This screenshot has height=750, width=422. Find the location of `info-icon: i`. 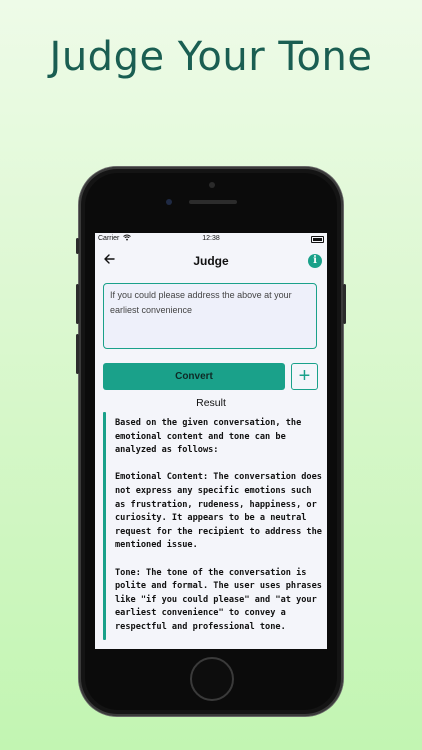

info-icon: i is located at coordinates (315, 261).